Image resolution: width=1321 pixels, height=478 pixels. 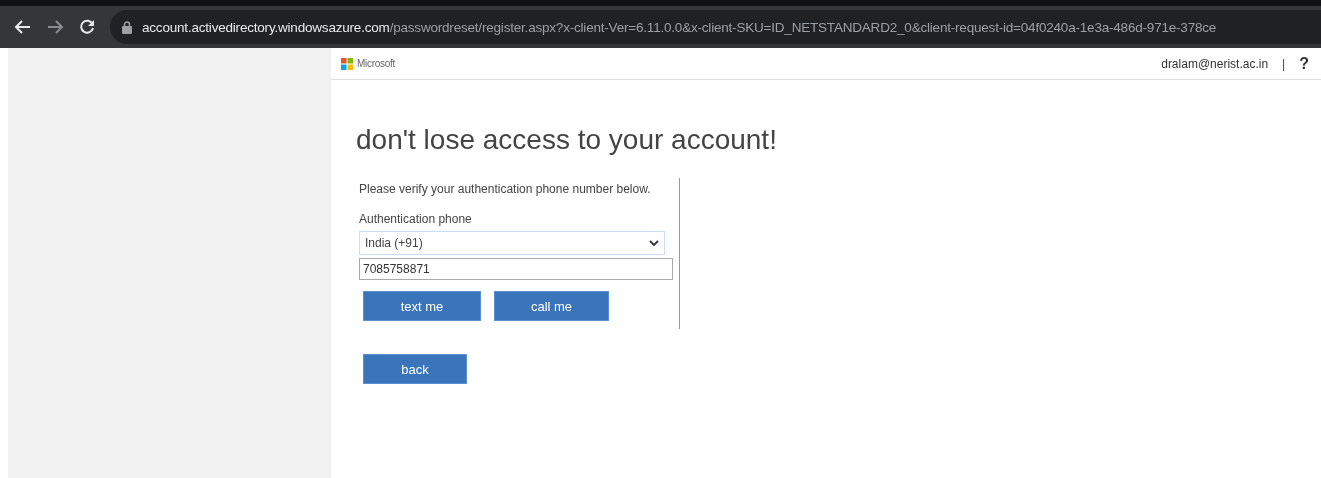 What do you see at coordinates (567, 140) in the screenshot?
I see `page-title: don't lose access to your account!` at bounding box center [567, 140].